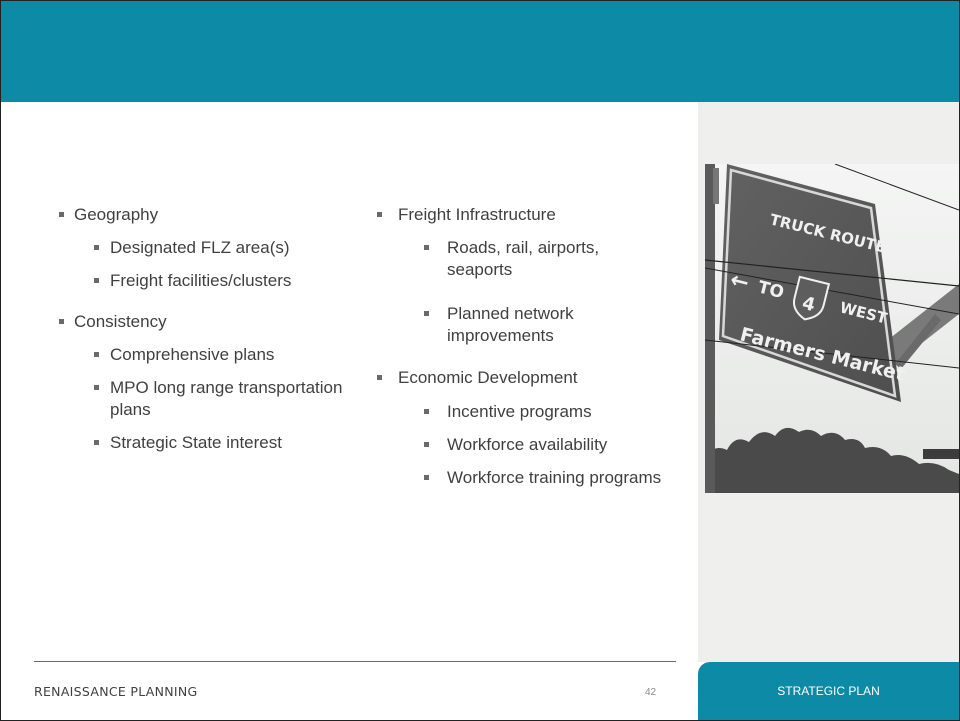  I want to click on bullet-strategic-state-interest: Strategic State interest, so click(196, 442).